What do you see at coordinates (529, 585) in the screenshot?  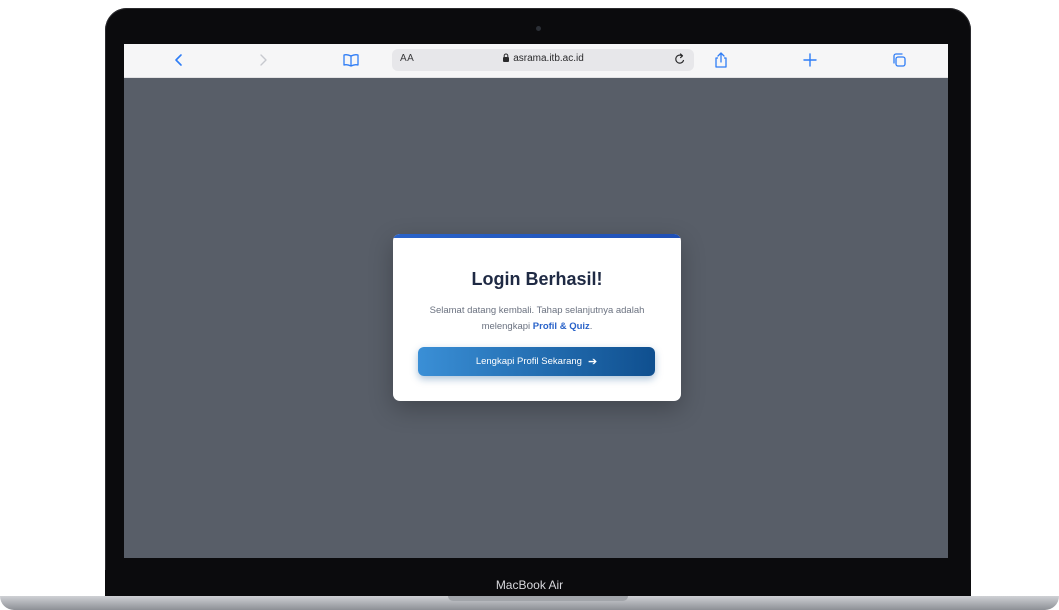 I see `device-brand-label: MacBook Air` at bounding box center [529, 585].